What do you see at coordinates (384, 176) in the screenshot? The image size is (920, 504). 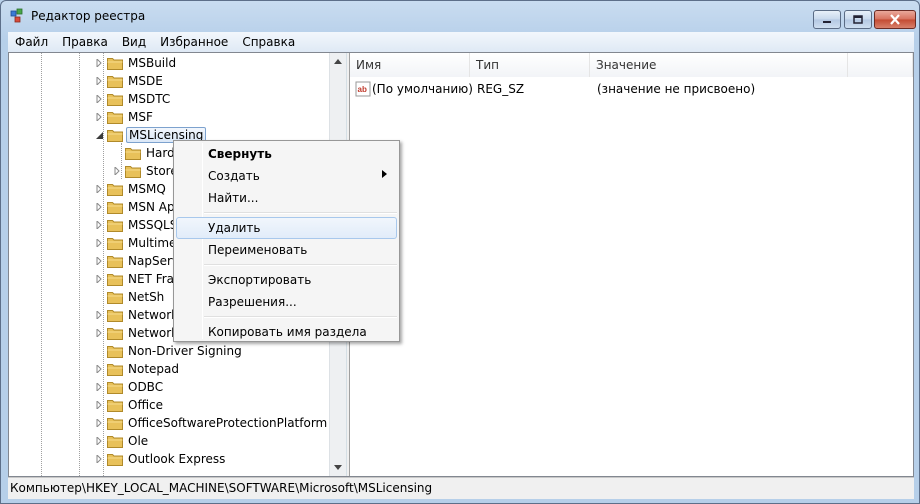 I see `submenu-arrow-icon` at bounding box center [384, 176].